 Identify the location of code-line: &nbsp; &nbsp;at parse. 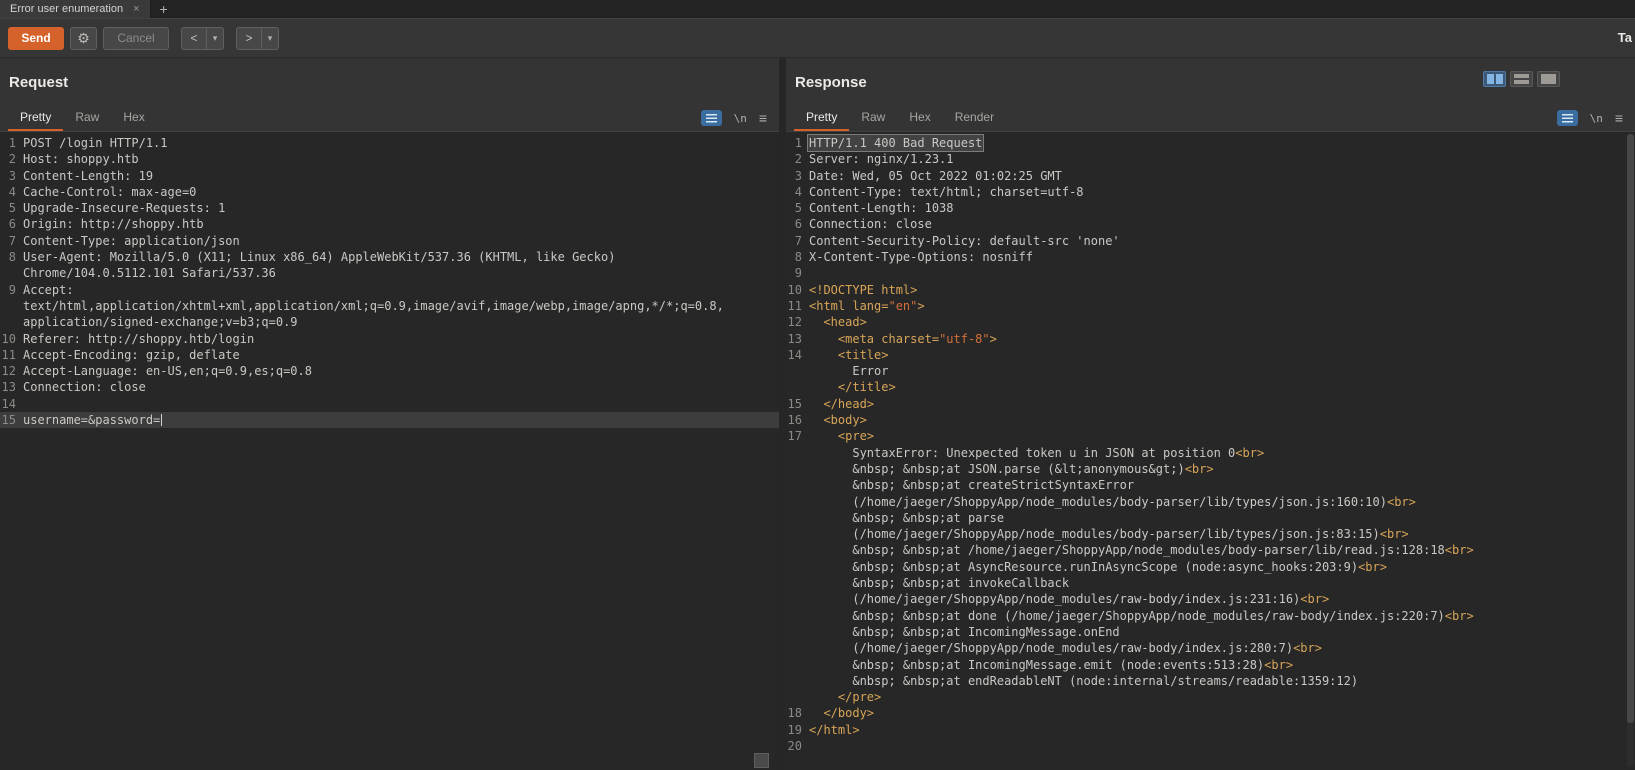
(1210, 518).